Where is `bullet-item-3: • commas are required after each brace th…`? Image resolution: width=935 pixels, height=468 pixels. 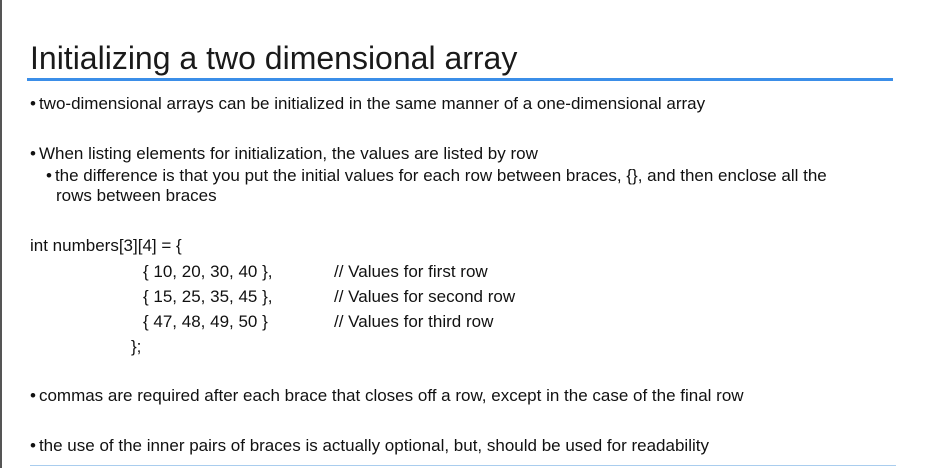 bullet-item-3: • commas are required after each brace th… is located at coordinates (387, 396).